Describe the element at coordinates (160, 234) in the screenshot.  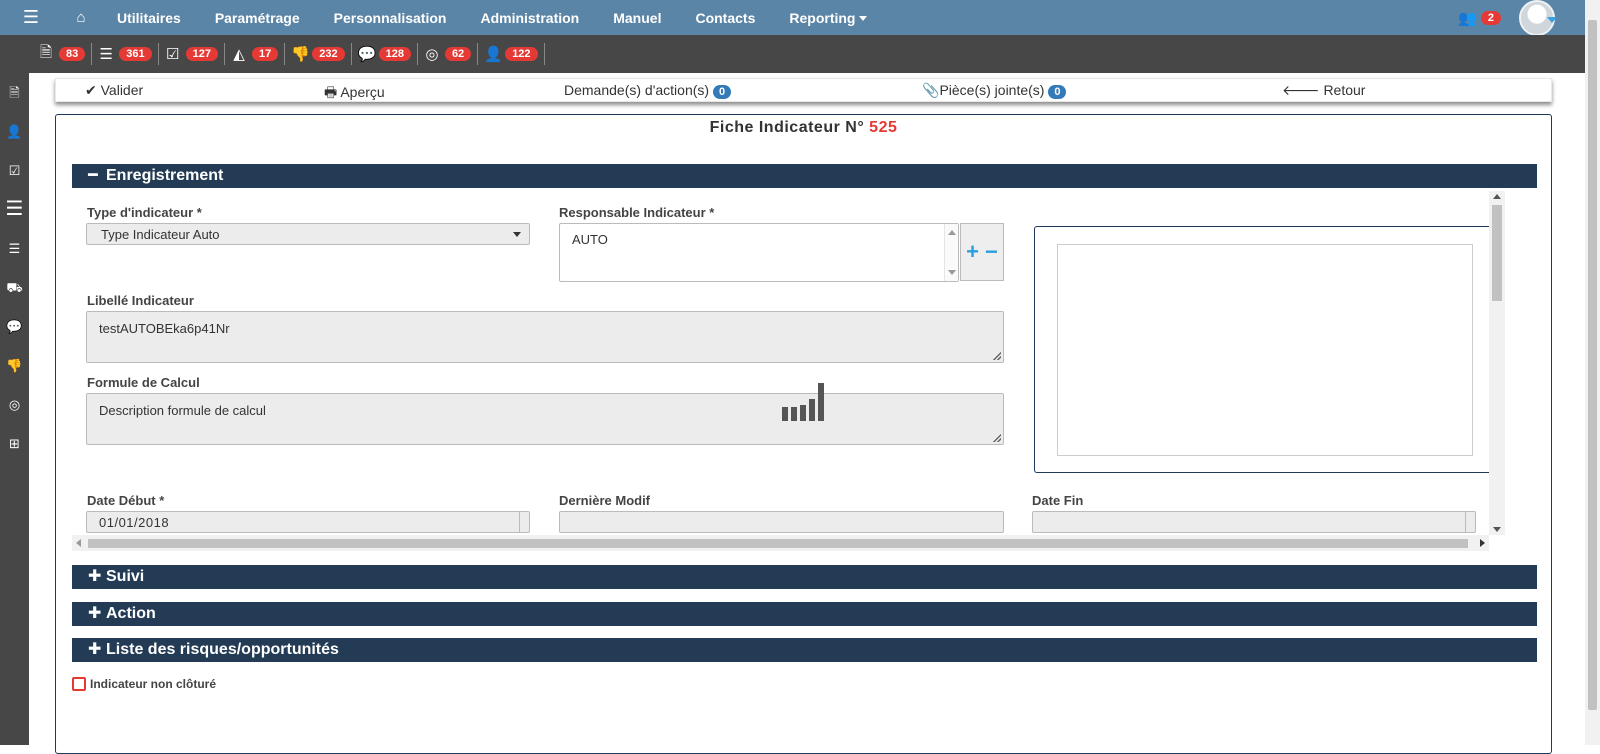
I see `type-select-value: Type Indicateur Auto` at that location.